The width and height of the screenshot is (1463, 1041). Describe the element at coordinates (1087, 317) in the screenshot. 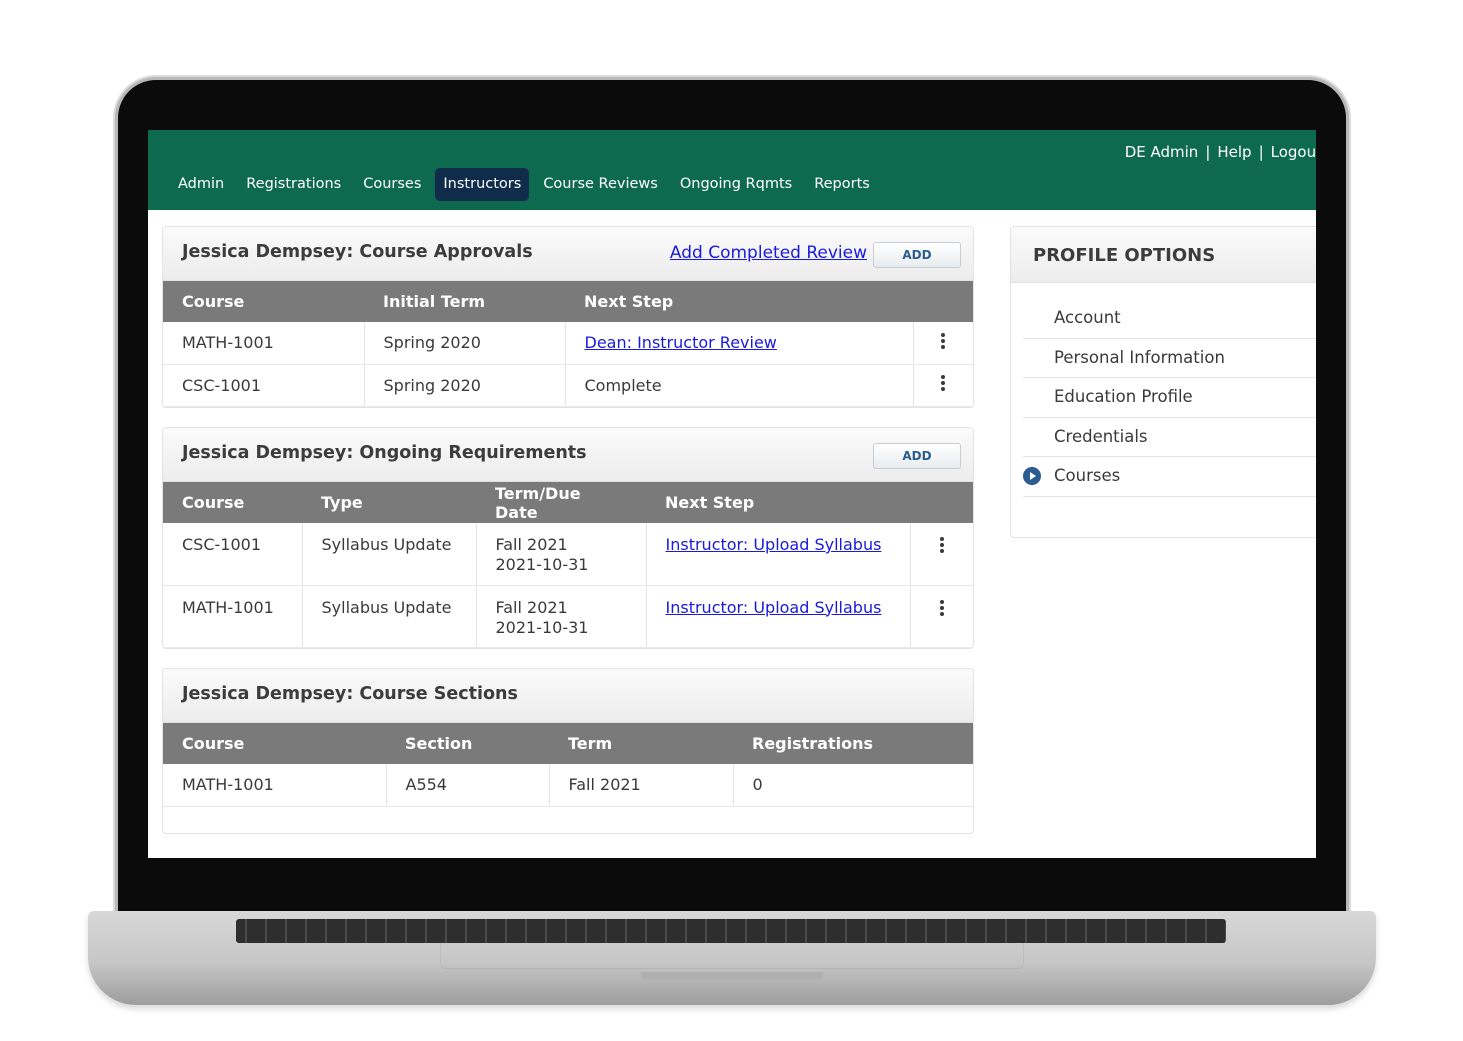

I see `sidebar-item-label: Account` at that location.